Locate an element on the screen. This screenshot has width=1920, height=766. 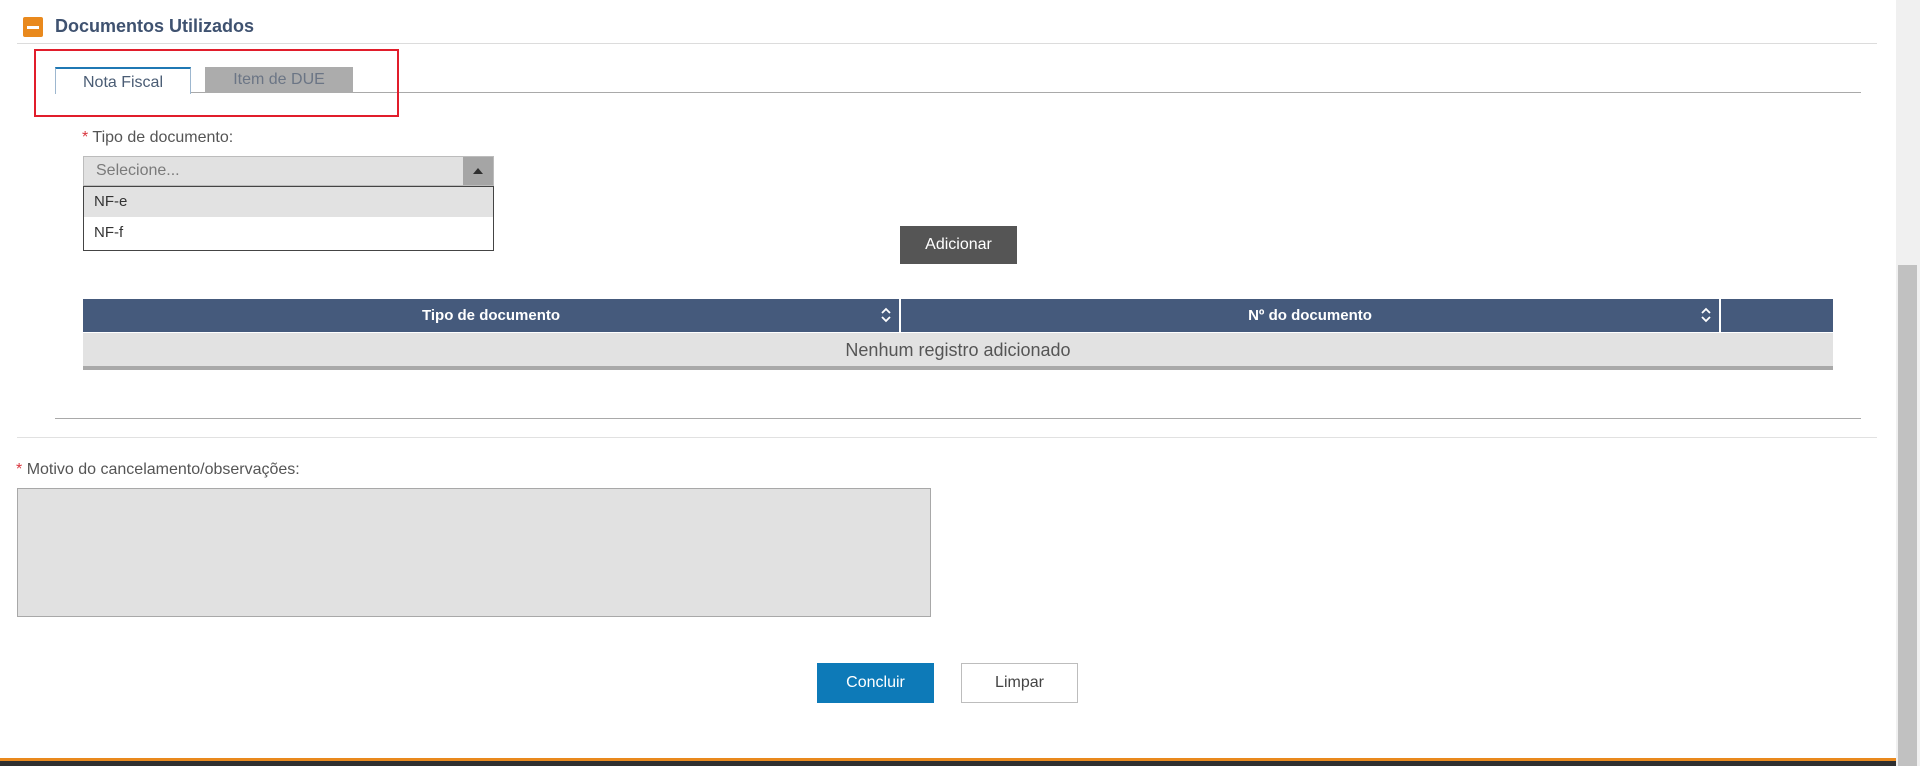
option-nf-f: NF-f is located at coordinates (288, 233).